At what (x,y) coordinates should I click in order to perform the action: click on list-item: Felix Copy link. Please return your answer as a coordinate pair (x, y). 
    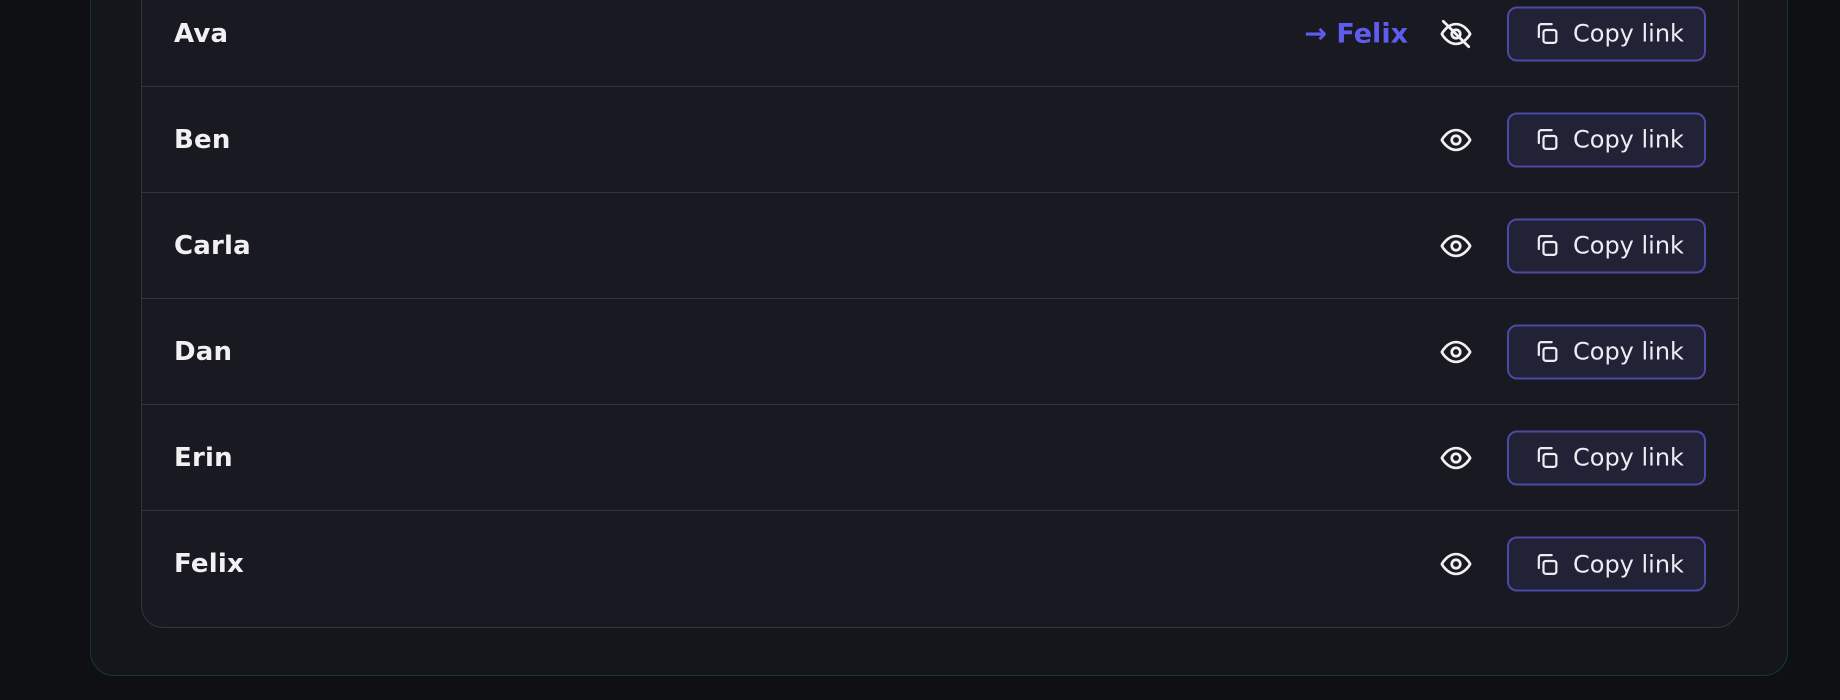
    Looking at the image, I should click on (940, 564).